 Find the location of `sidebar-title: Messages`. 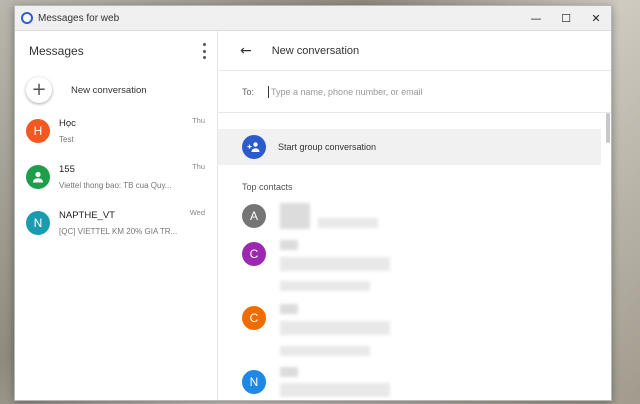

sidebar-title: Messages is located at coordinates (56, 51).